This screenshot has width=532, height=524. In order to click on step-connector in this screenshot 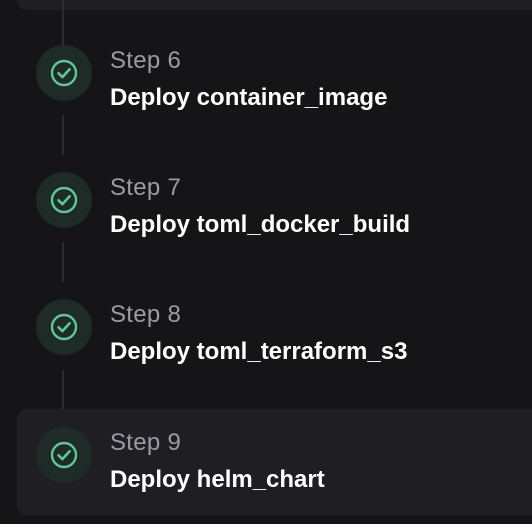, I will do `click(63, 22)`.